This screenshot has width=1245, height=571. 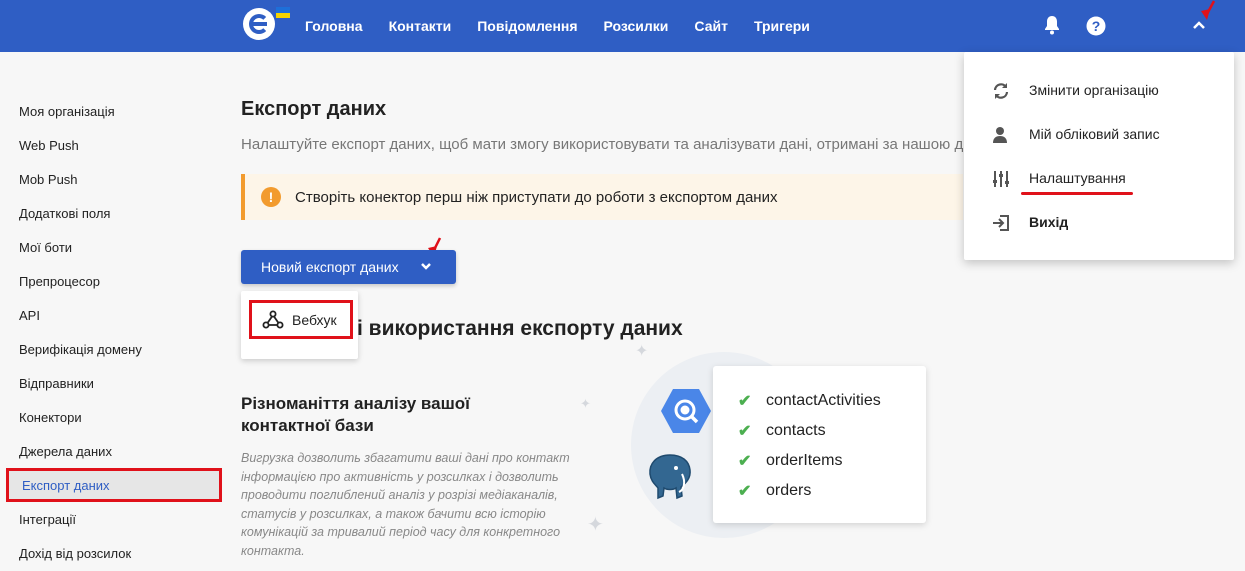 What do you see at coordinates (1208, 10) in the screenshot?
I see `annotation-arrow-icon` at bounding box center [1208, 10].